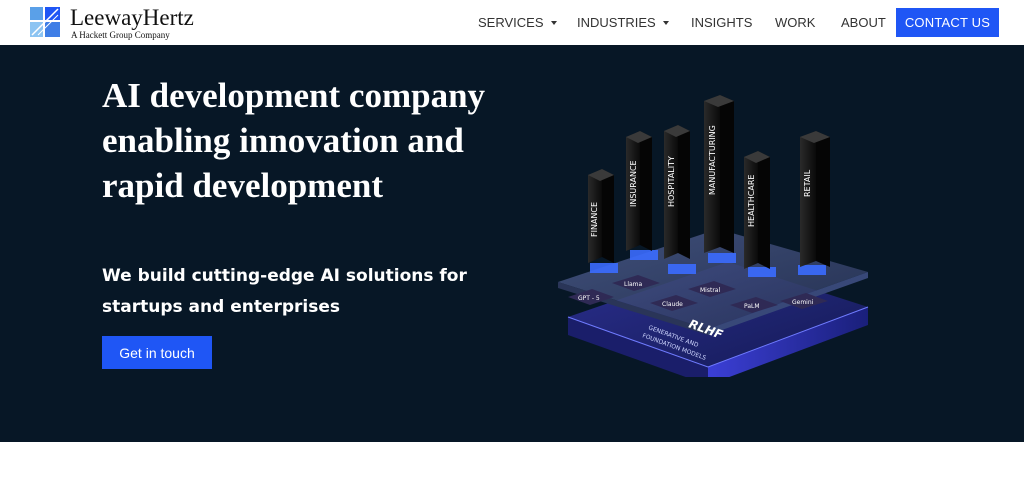  What do you see at coordinates (633, 284) in the screenshot?
I see `chip-label: Llama` at bounding box center [633, 284].